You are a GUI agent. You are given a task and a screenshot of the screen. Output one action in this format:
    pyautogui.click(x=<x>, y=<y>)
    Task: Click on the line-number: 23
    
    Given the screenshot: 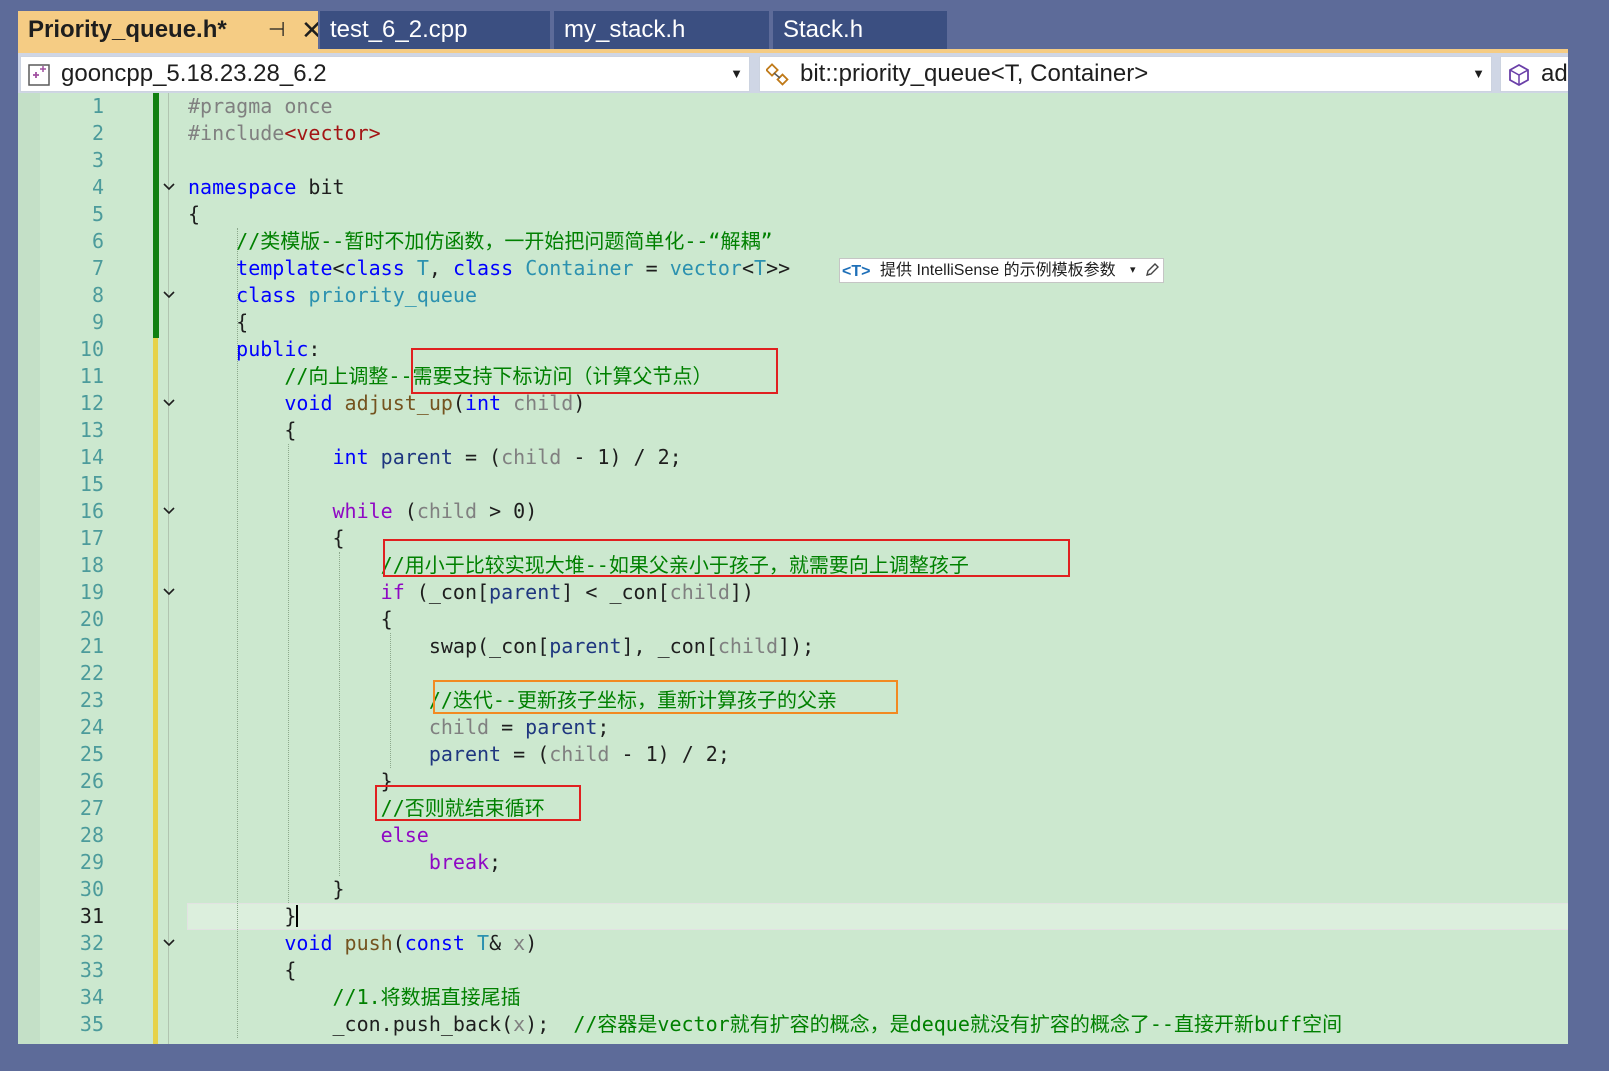 What is the action you would take?
    pyautogui.click(x=91, y=700)
    